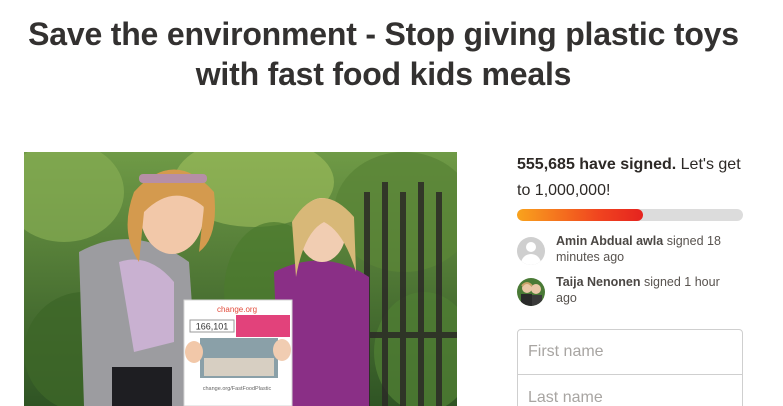  Describe the element at coordinates (383, 74) in the screenshot. I see `petition-title-line2: with fast food kids meals` at that location.